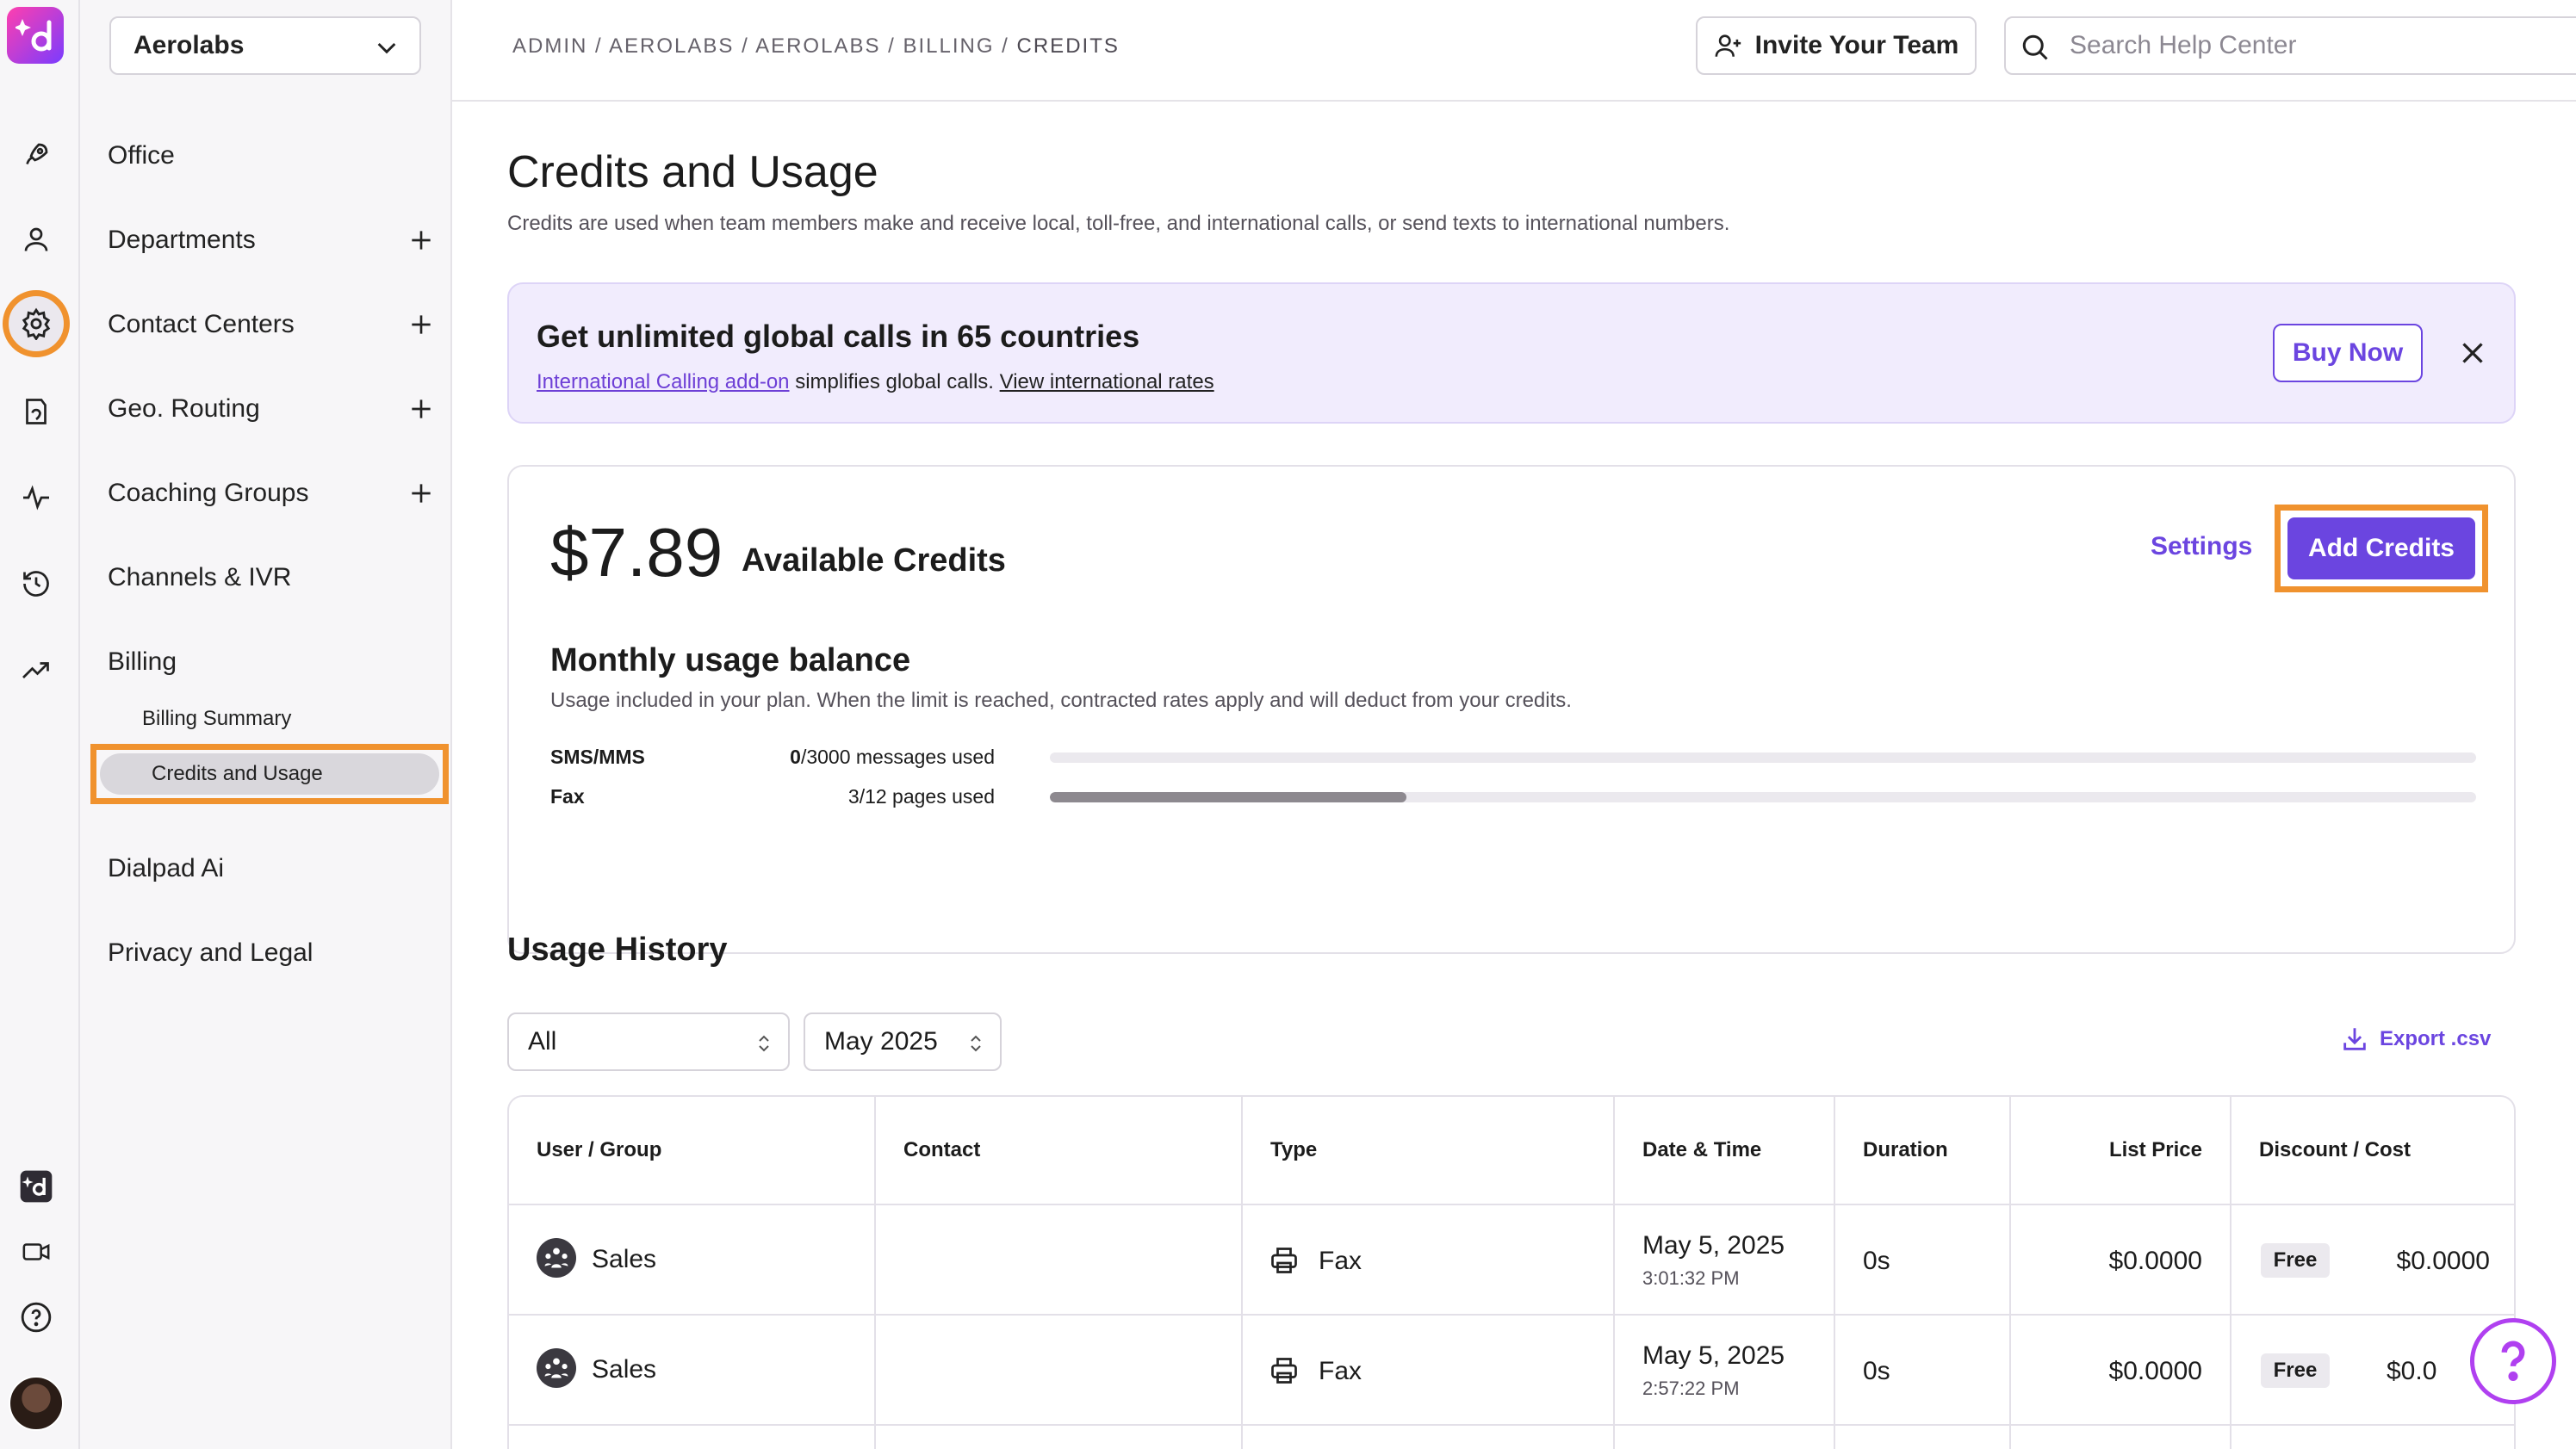  I want to click on history-icon, so click(36, 584).